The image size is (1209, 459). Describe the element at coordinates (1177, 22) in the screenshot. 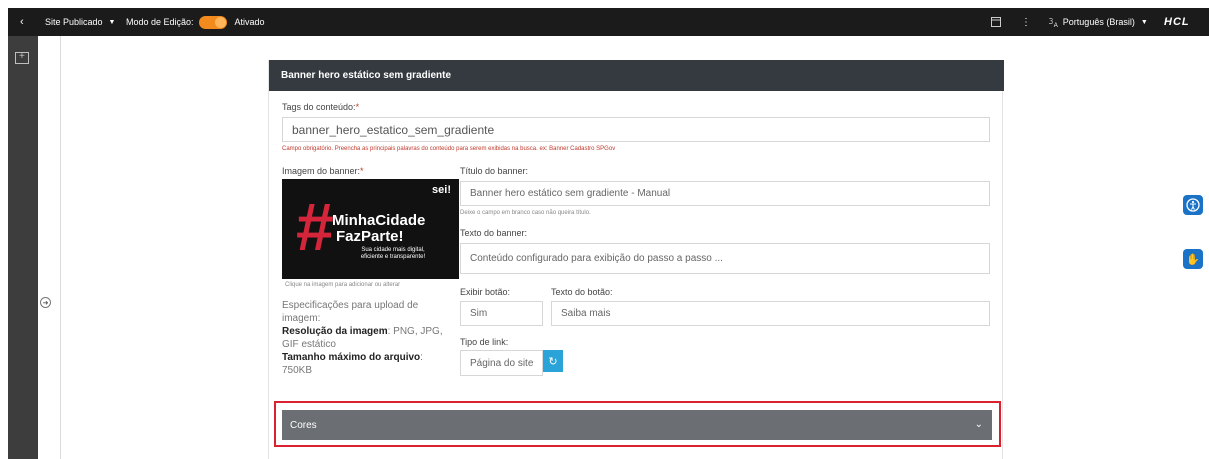

I see `brand-logo: HCL` at that location.